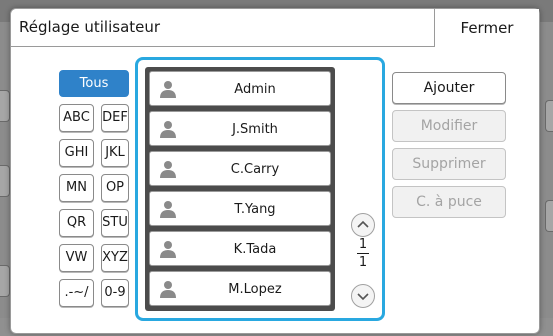  Describe the element at coordinates (255, 209) in the screenshot. I see `user-name: T.Yang` at that location.